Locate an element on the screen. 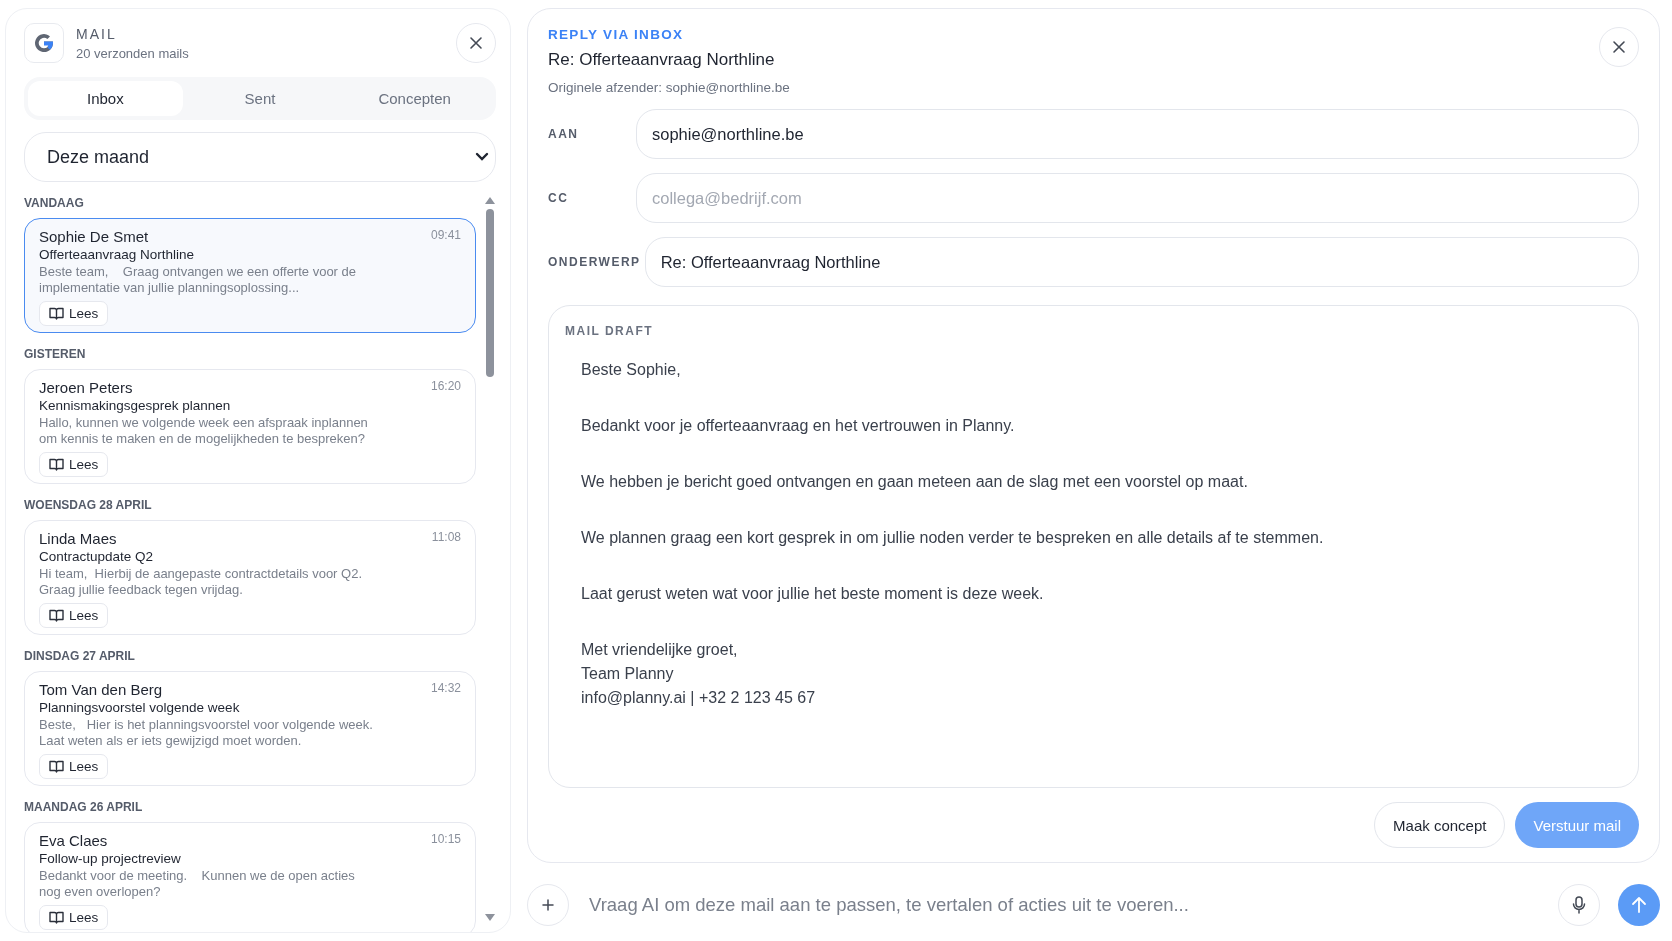 The image size is (1672, 941). draft-paragraph: We plannen graag een kort gesprek in om jullie noden verder te bespreken en alle details af te stemmen. is located at coordinates (953, 538).